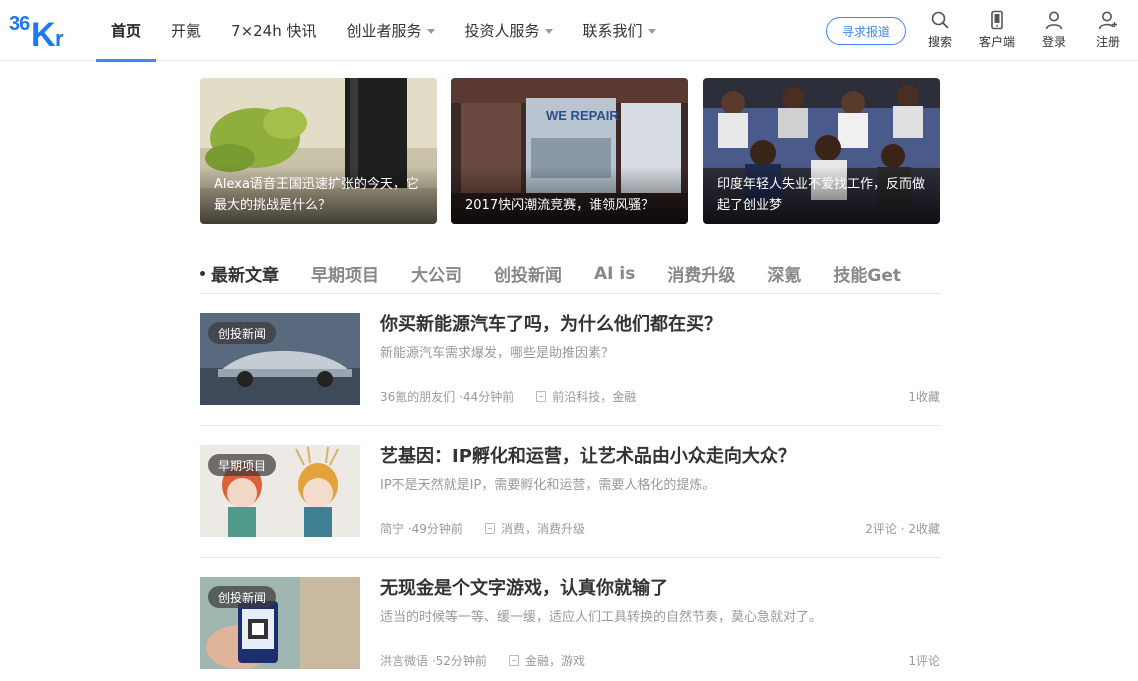  I want to click on nav-founder-services-label: 创业者服务, so click(384, 31).